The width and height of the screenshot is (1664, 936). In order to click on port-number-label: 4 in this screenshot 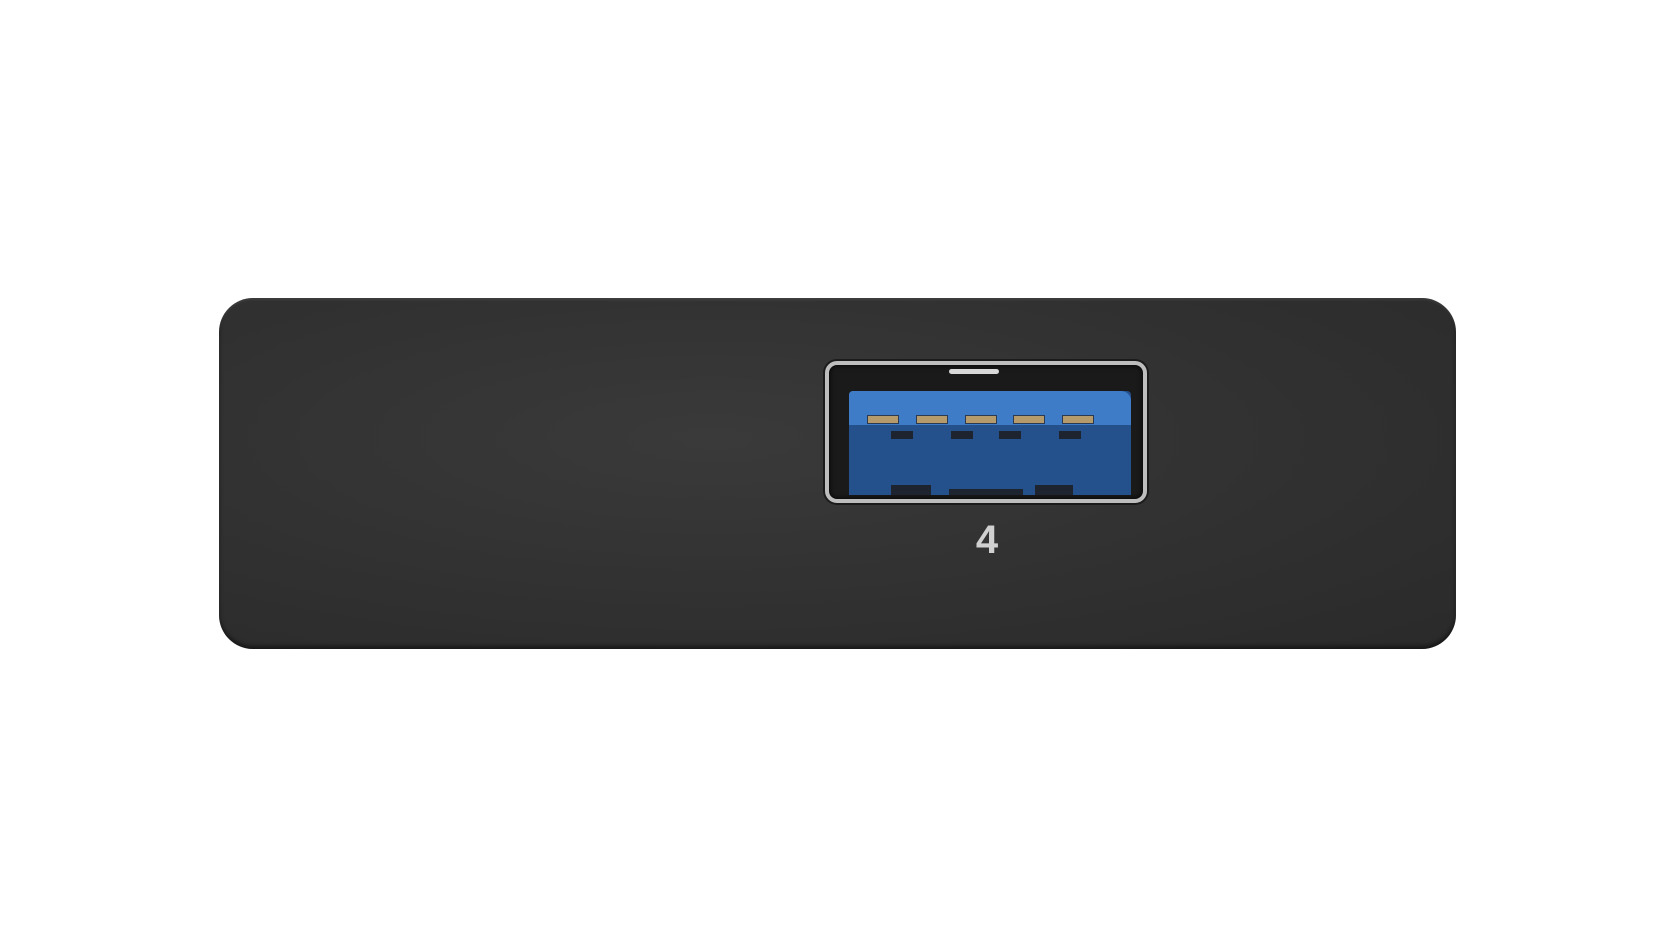, I will do `click(987, 540)`.